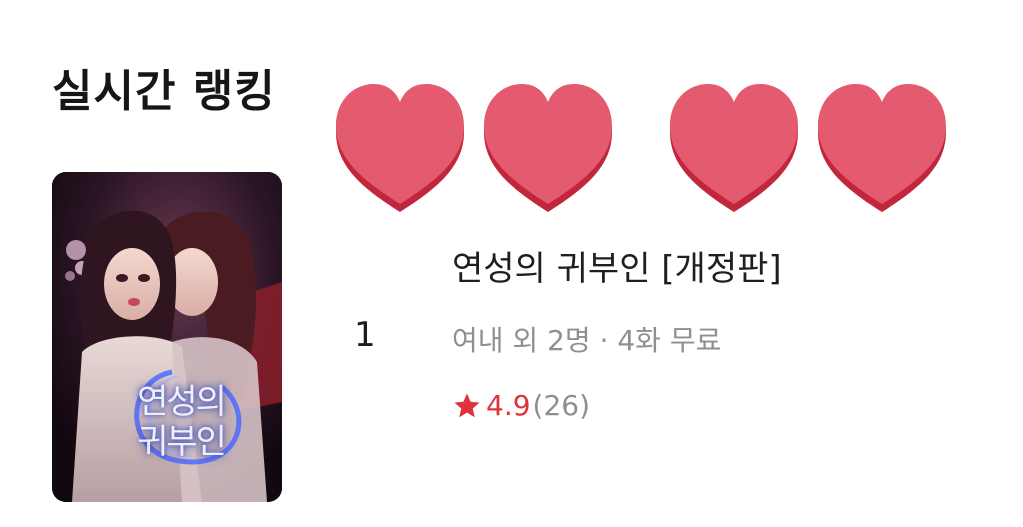 The width and height of the screenshot is (1023, 527). What do you see at coordinates (365, 335) in the screenshot?
I see `rank-number: 1` at bounding box center [365, 335].